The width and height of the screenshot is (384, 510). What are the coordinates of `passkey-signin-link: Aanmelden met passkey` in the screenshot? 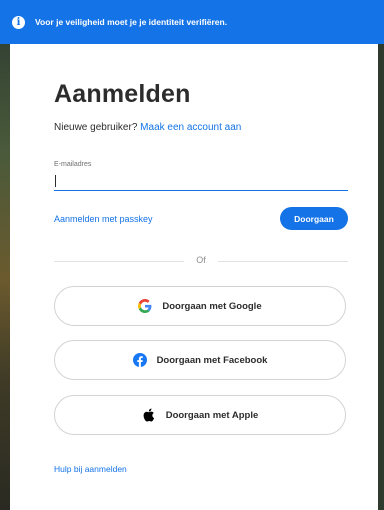 It's located at (103, 219).